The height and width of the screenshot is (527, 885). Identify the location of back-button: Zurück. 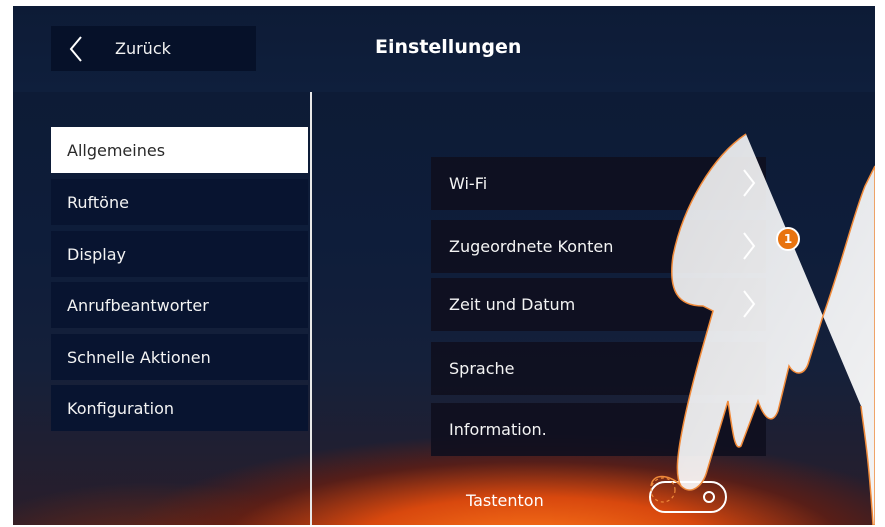
(153, 48).